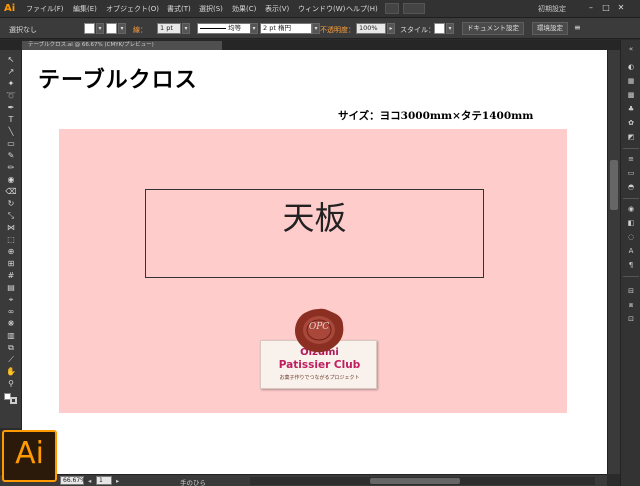 Image resolution: width=640 pixels, height=486 pixels. Describe the element at coordinates (621, 8) in the screenshot. I see `close-icon: ✕` at that location.